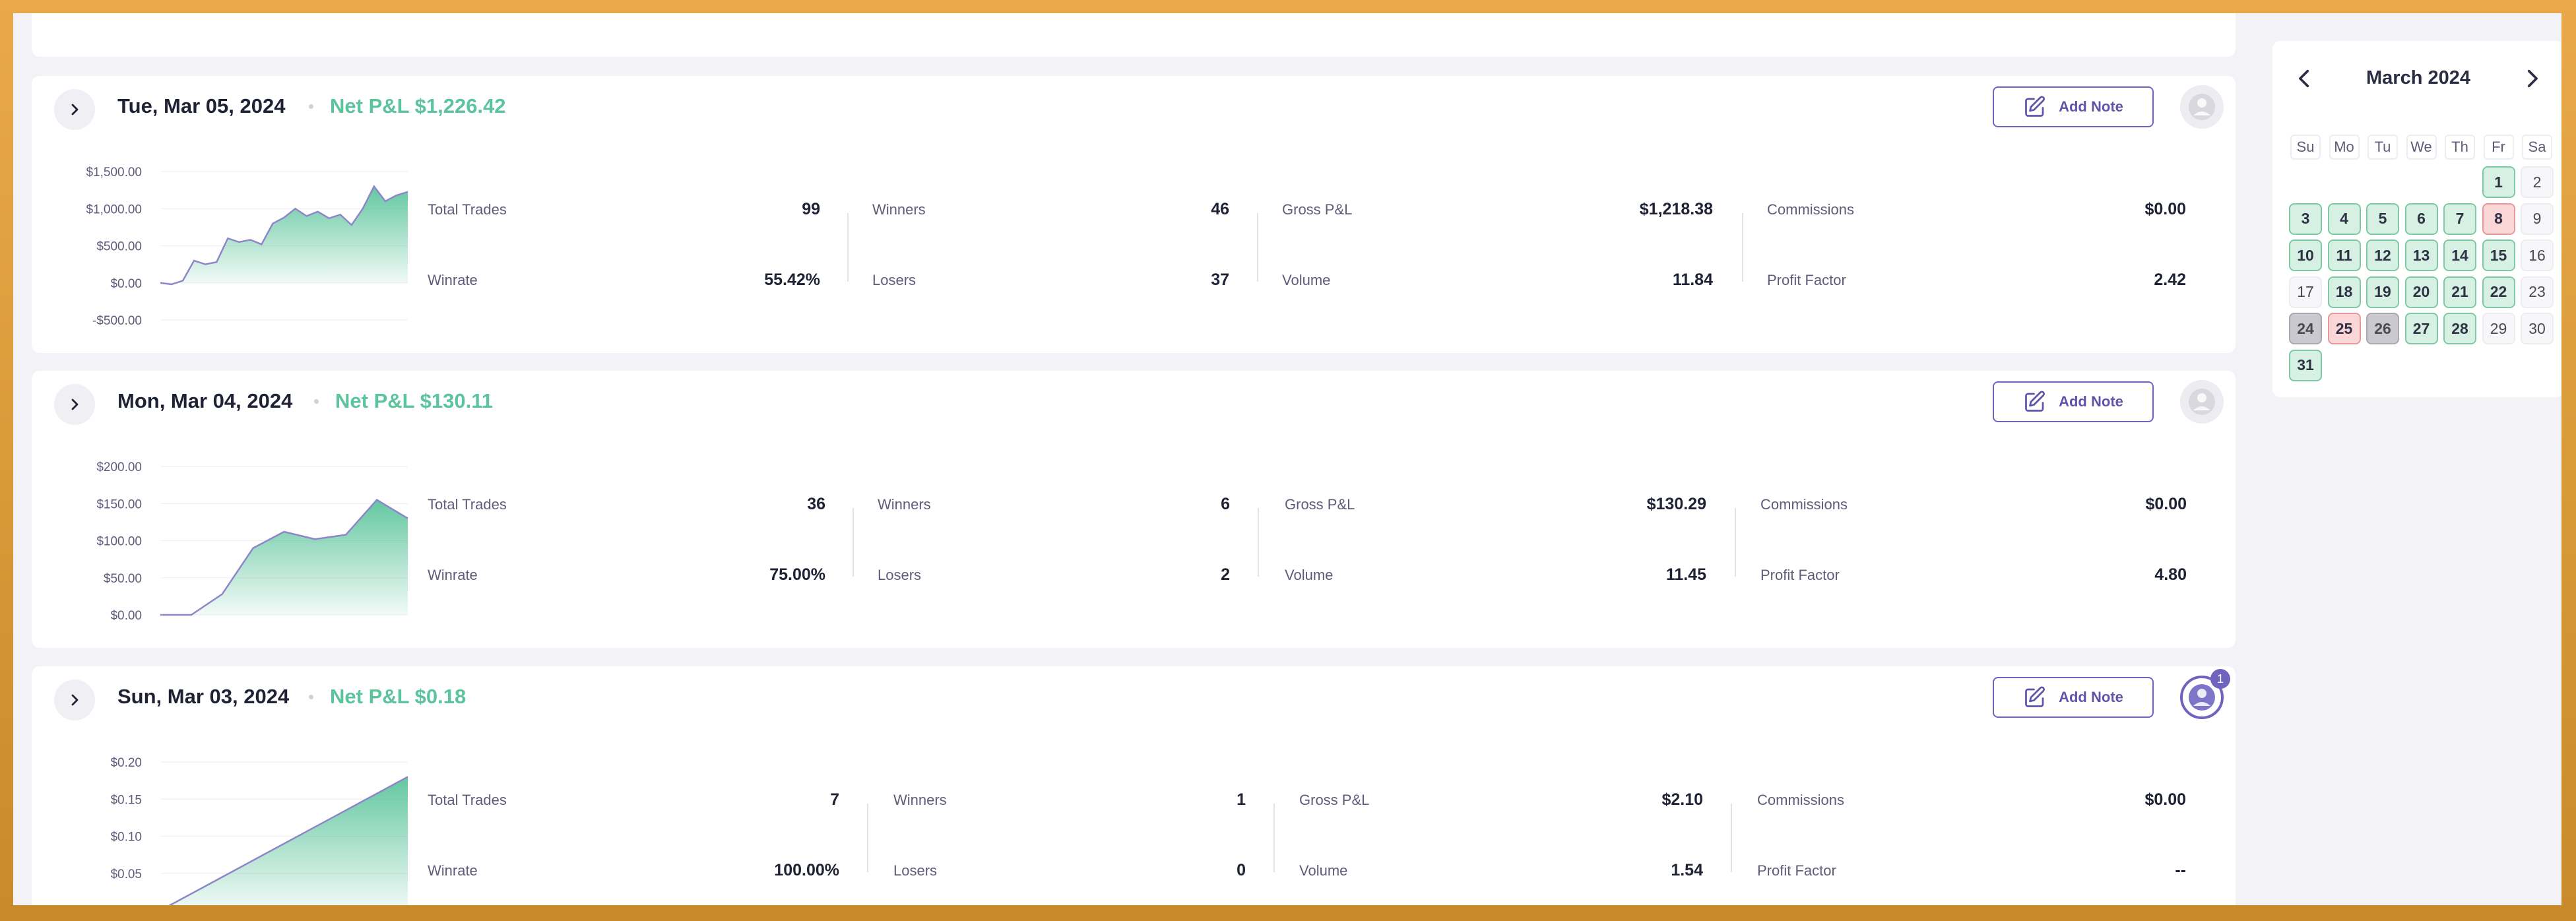 This screenshot has height=921, width=2576. I want to click on y-tick-label: $150.00, so click(119, 504).